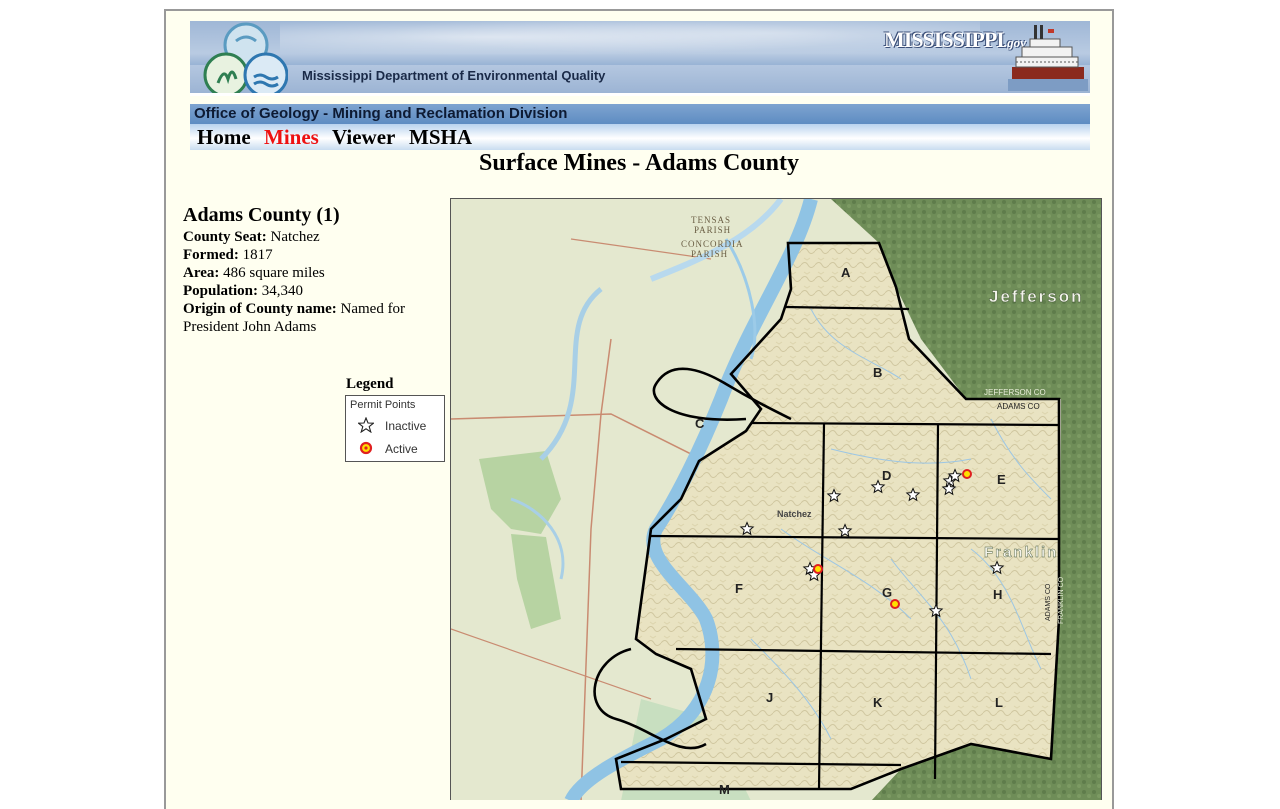 This screenshot has height=809, width=1280. Describe the element at coordinates (261, 215) in the screenshot. I see `county-heading: Adams County (1)` at that location.